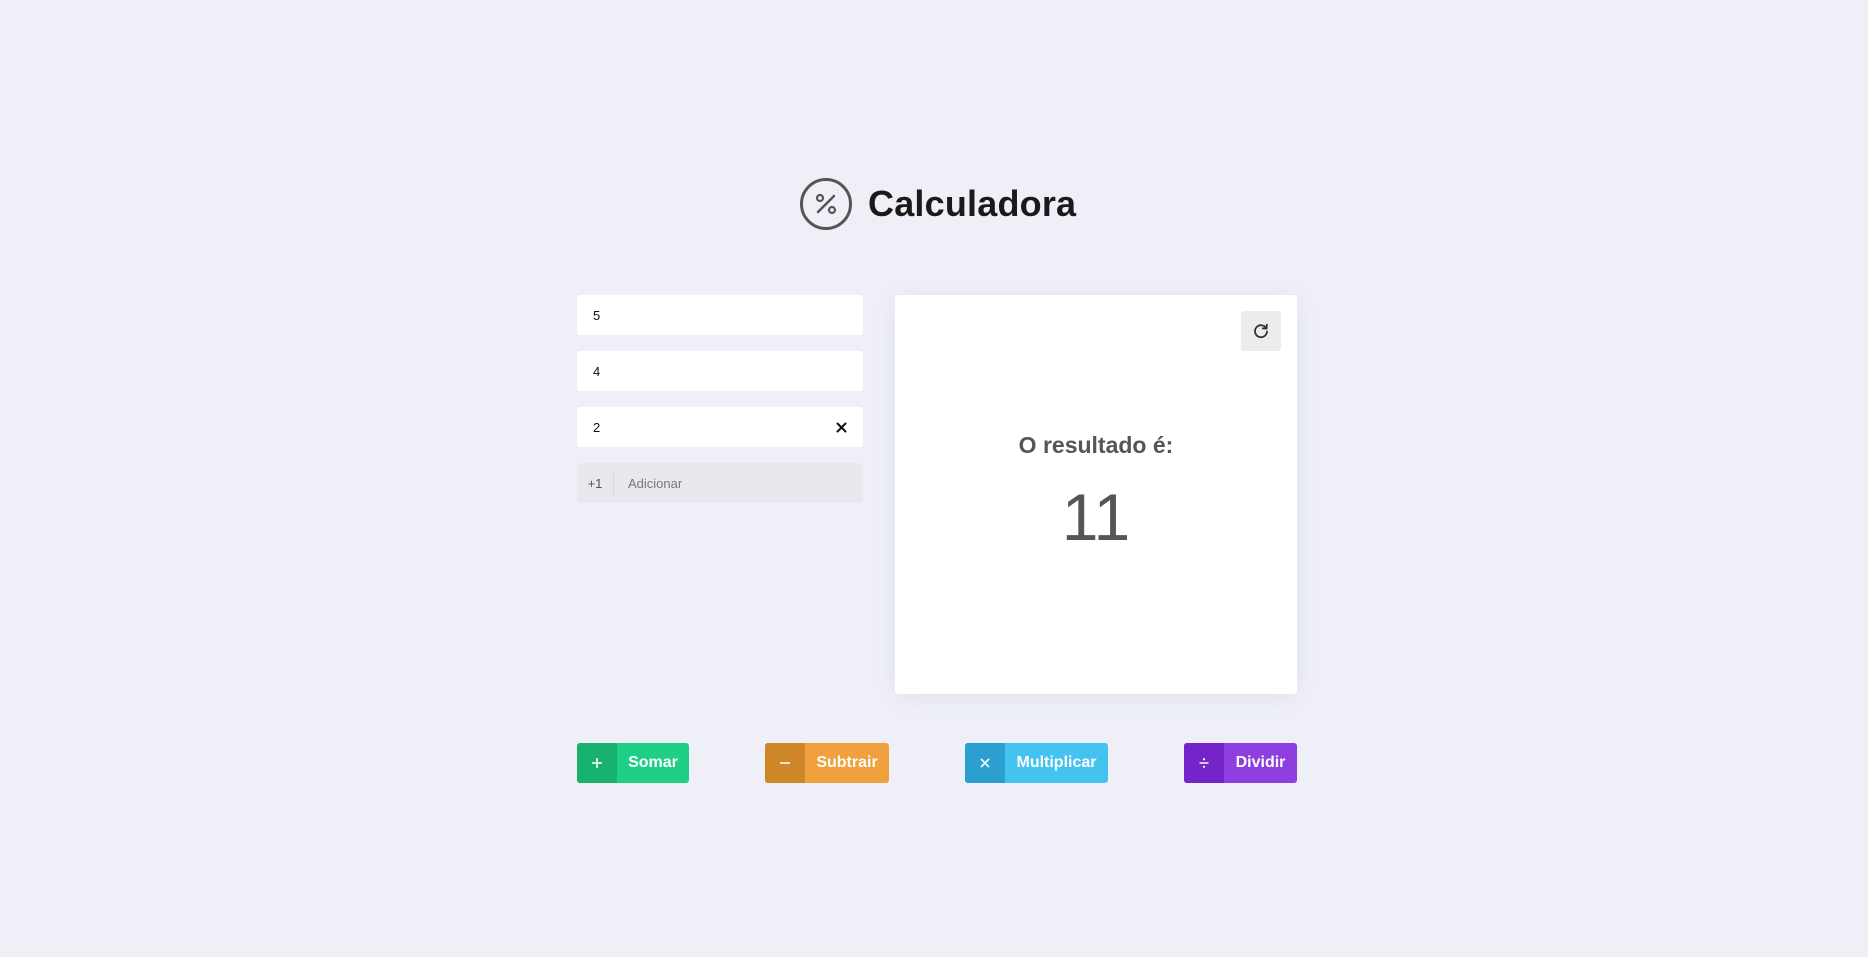 The height and width of the screenshot is (957, 1868). What do you see at coordinates (597, 763) in the screenshot?
I see `plus-icon` at bounding box center [597, 763].